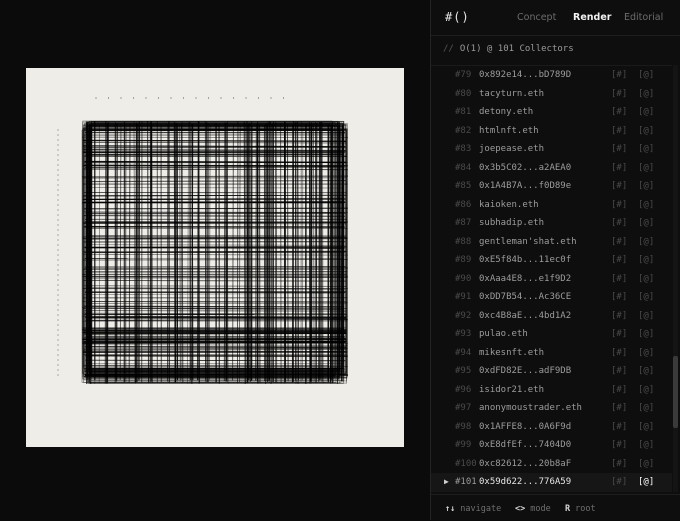 This screenshot has height=521, width=680. Describe the element at coordinates (525, 297) in the screenshot. I see `collector-name: 0xDD7B54...Ac36CE` at that location.